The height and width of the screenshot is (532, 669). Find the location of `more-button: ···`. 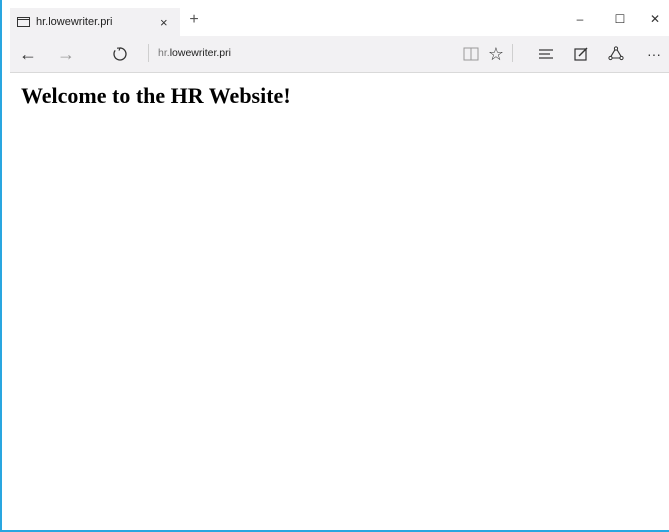

more-button: ··· is located at coordinates (654, 54).